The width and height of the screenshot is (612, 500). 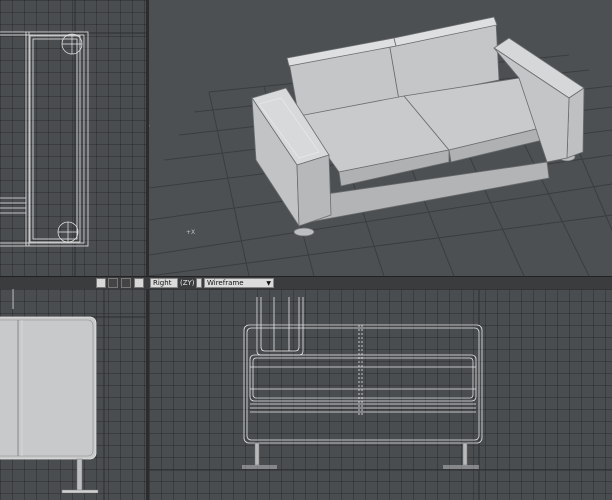 What do you see at coordinates (306, 283) in the screenshot?
I see `viewport-toolbar: Right (ZY) Wireframe ▼` at bounding box center [306, 283].